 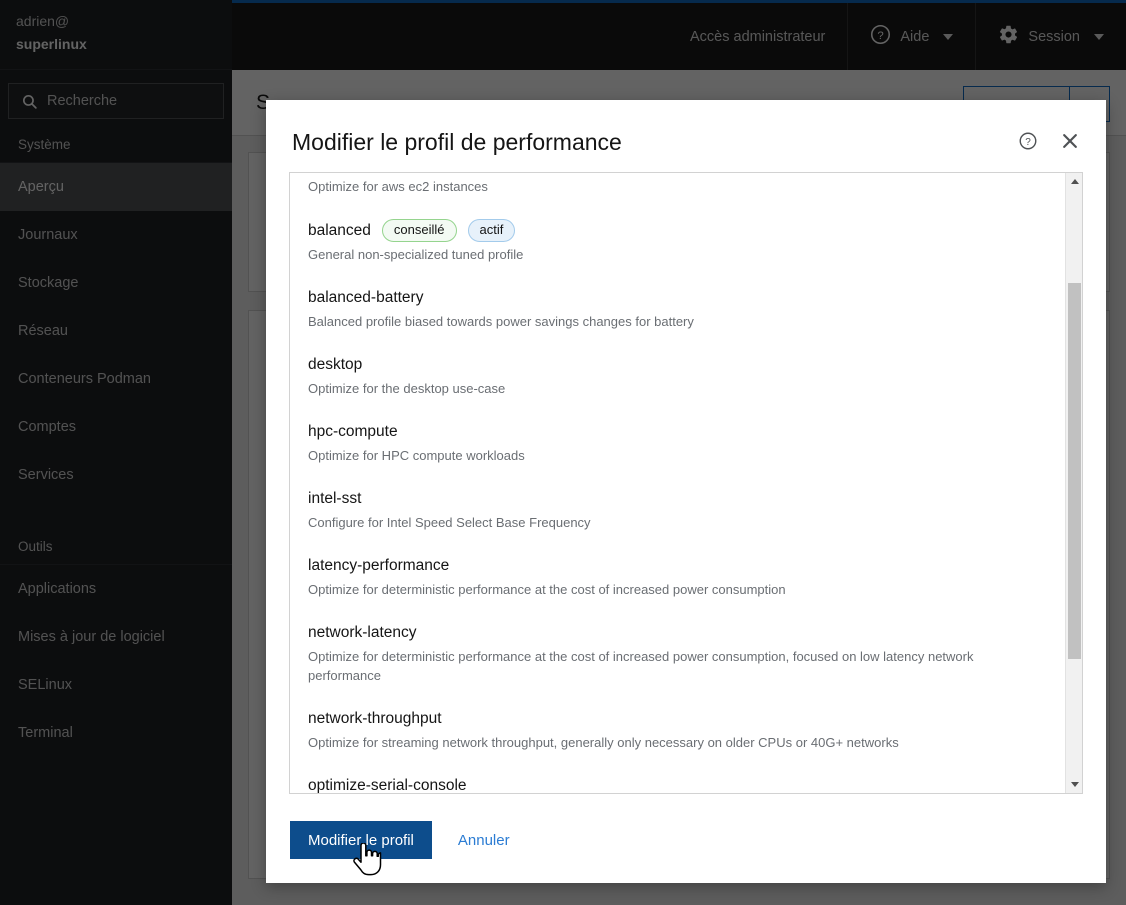 I want to click on cancel-button: Annuler, so click(x=484, y=840).